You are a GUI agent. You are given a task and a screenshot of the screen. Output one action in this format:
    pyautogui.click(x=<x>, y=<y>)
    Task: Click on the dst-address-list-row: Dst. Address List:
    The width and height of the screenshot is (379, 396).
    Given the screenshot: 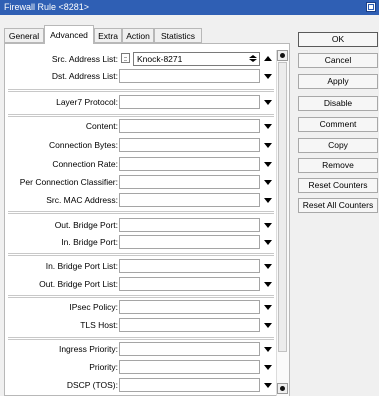 What is the action you would take?
    pyautogui.click(x=145, y=76)
    